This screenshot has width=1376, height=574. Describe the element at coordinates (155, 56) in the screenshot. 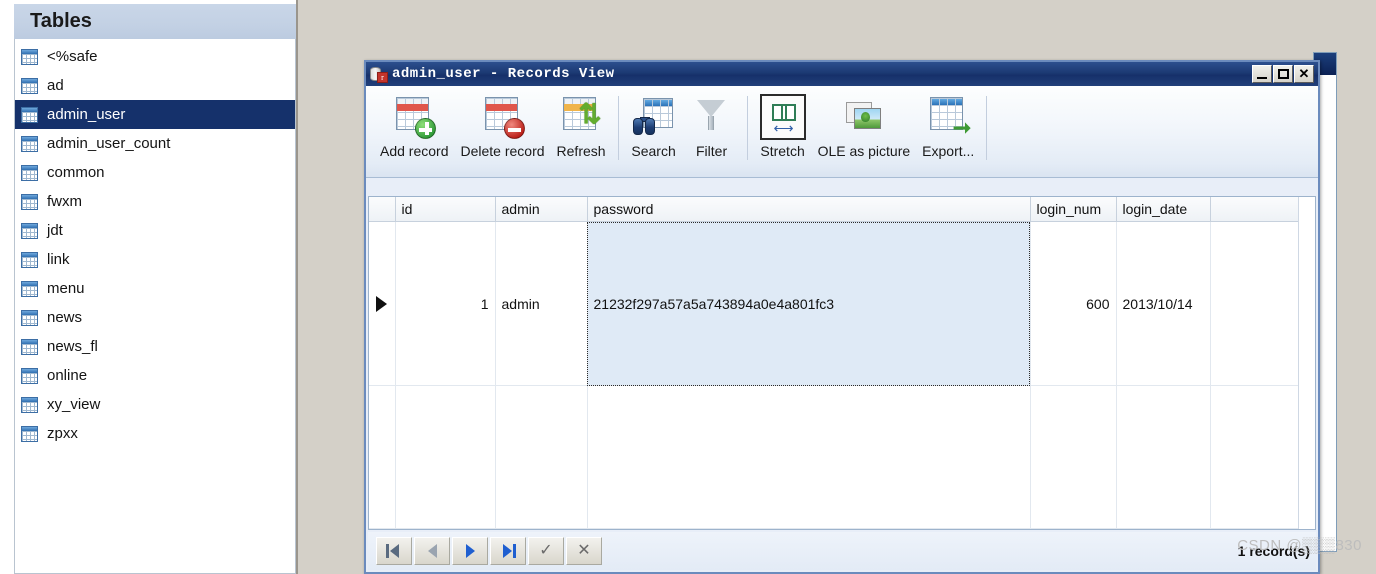

I see `sidebar-item-safe: <%safe` at that location.